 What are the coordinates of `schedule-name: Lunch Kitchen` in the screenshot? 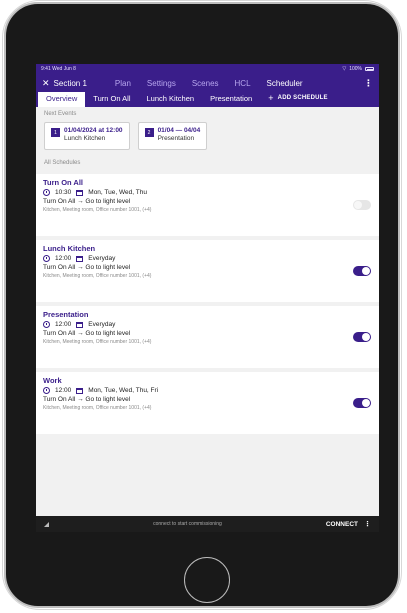 It's located at (69, 248).